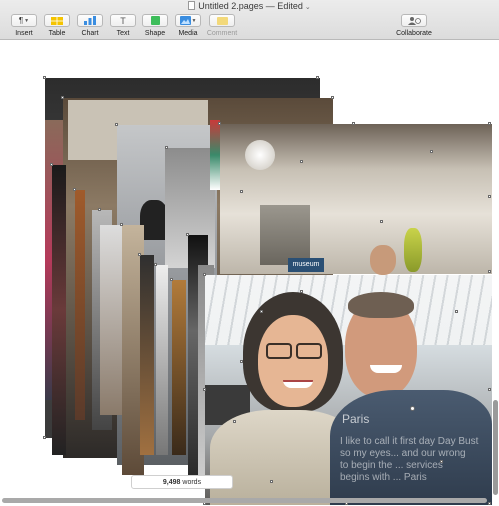 This screenshot has height=506, width=499. I want to click on comment-button-face, so click(222, 20).